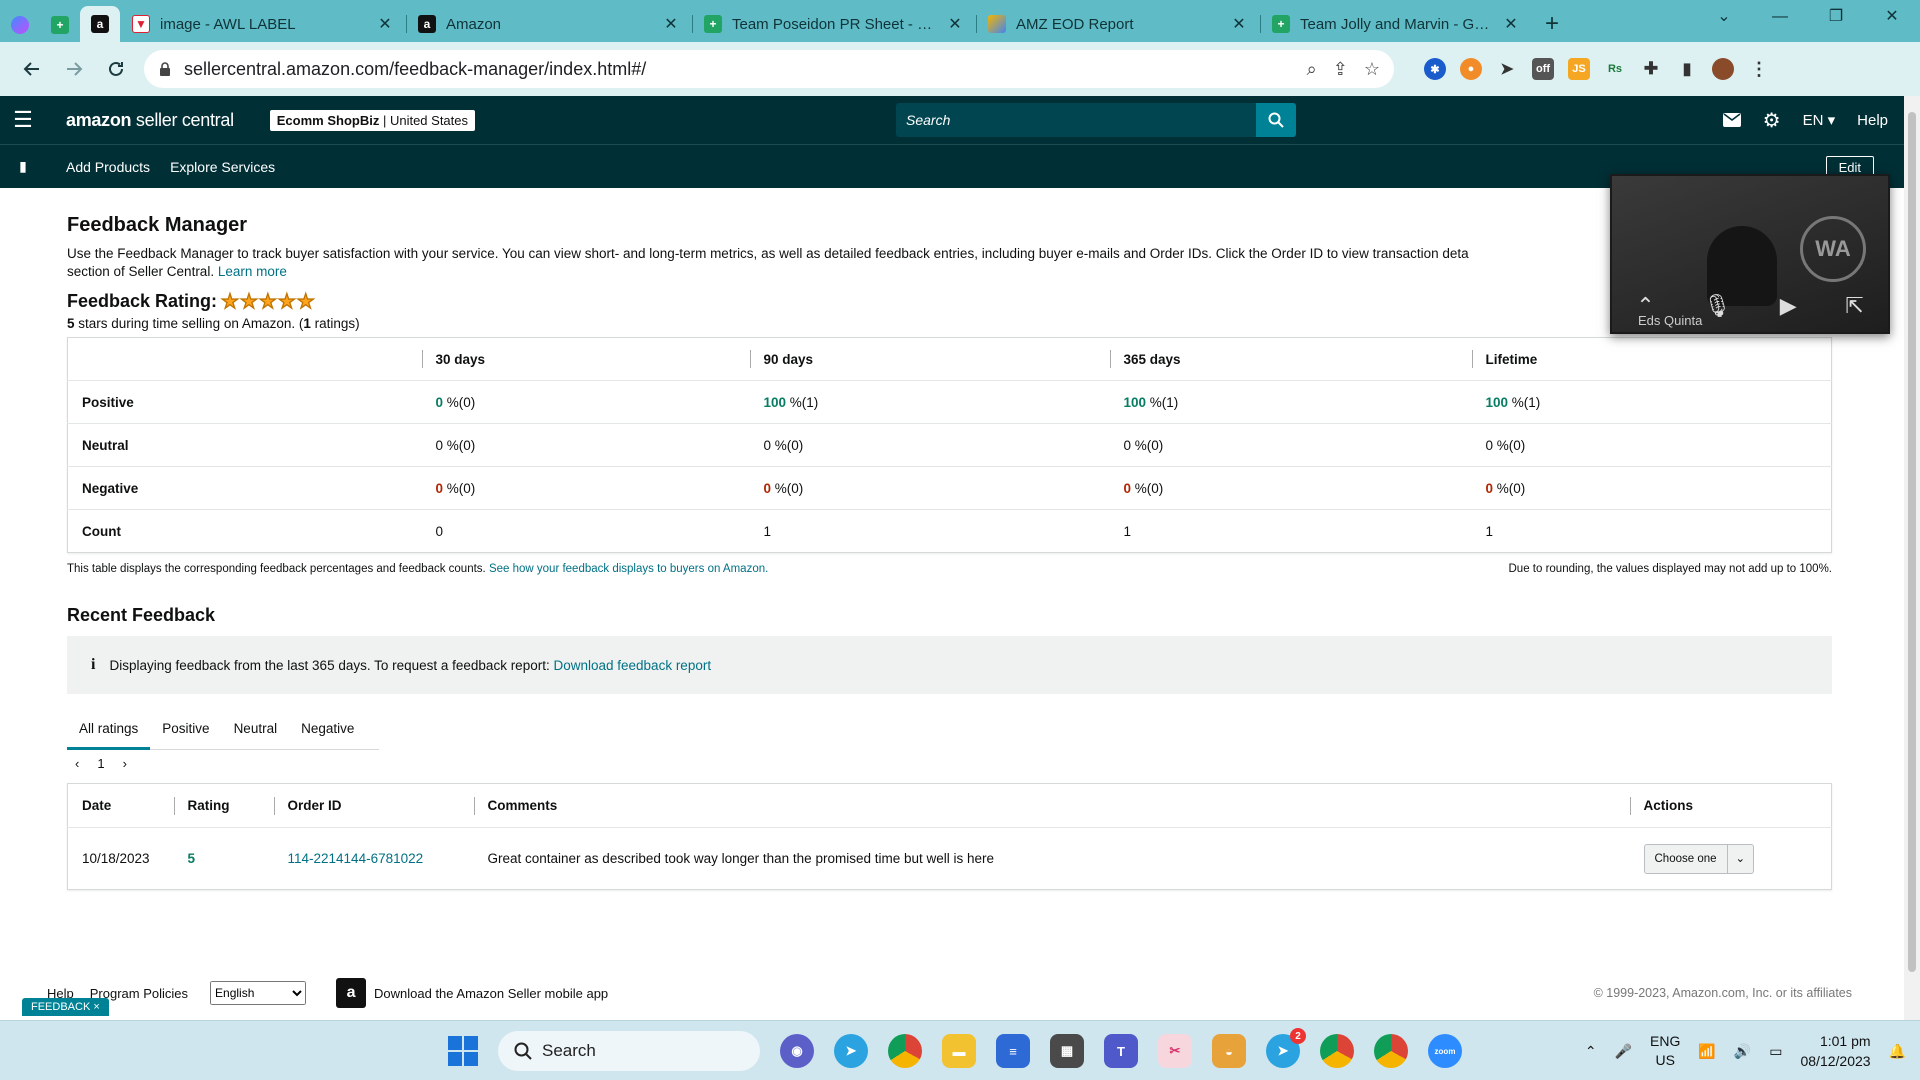 Image resolution: width=1920 pixels, height=1080 pixels. What do you see at coordinates (116, 69) in the screenshot?
I see `reload-button` at bounding box center [116, 69].